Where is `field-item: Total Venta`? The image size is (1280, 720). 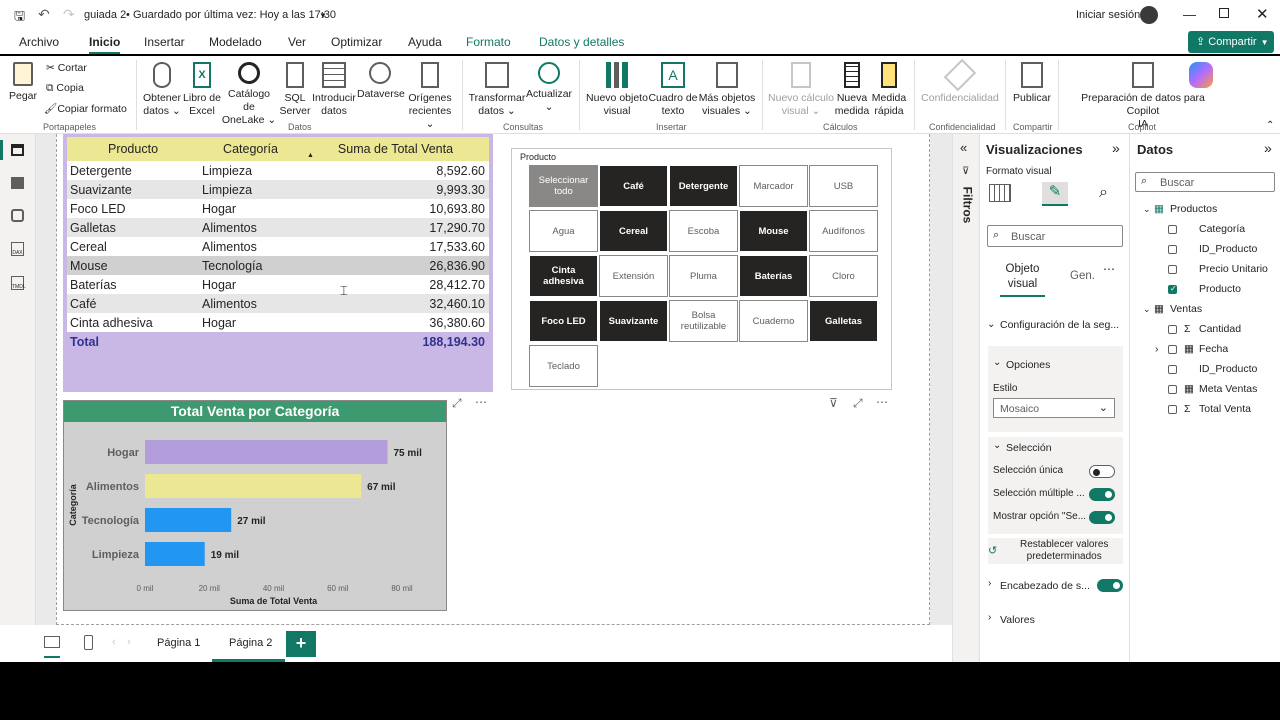
field-item: Total Venta is located at coordinates (1225, 409).